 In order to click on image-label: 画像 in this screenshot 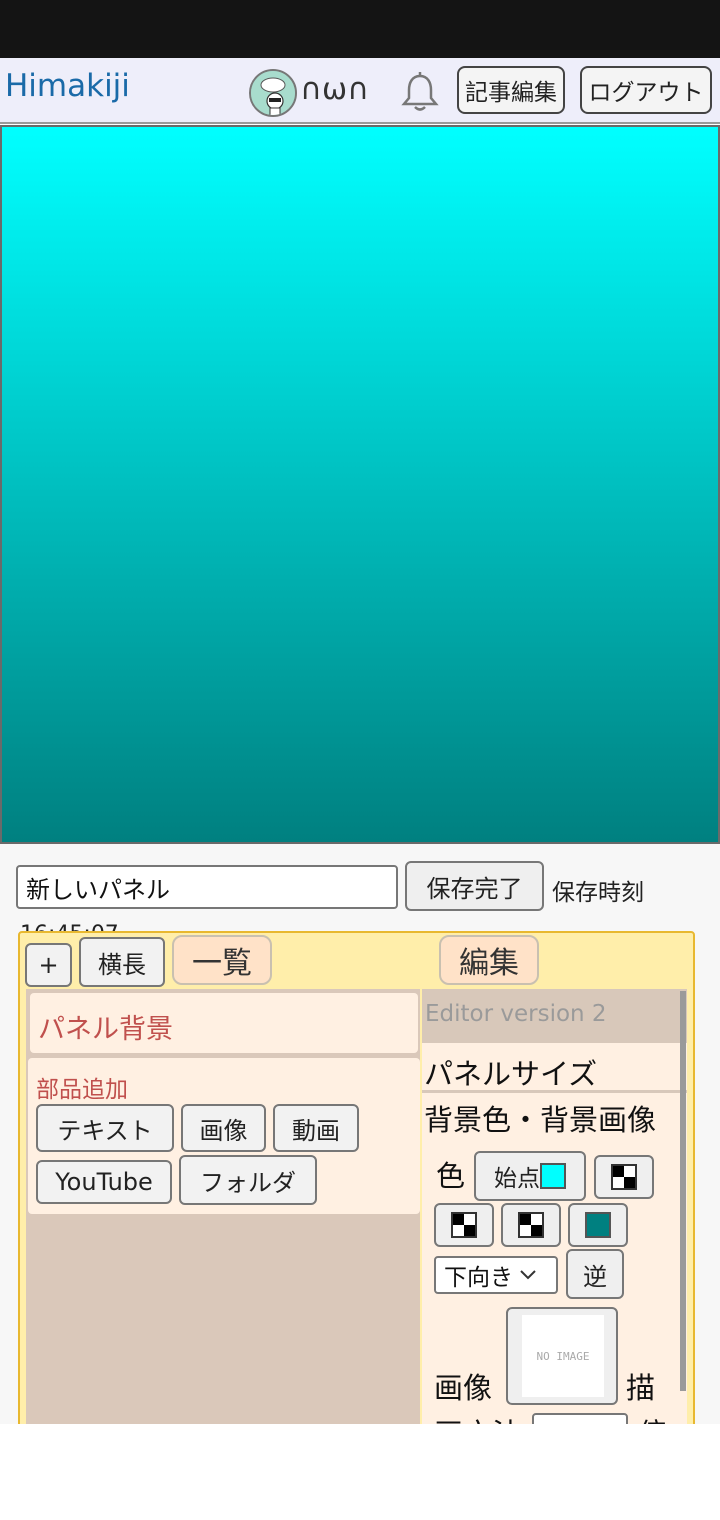, I will do `click(463, 1388)`.